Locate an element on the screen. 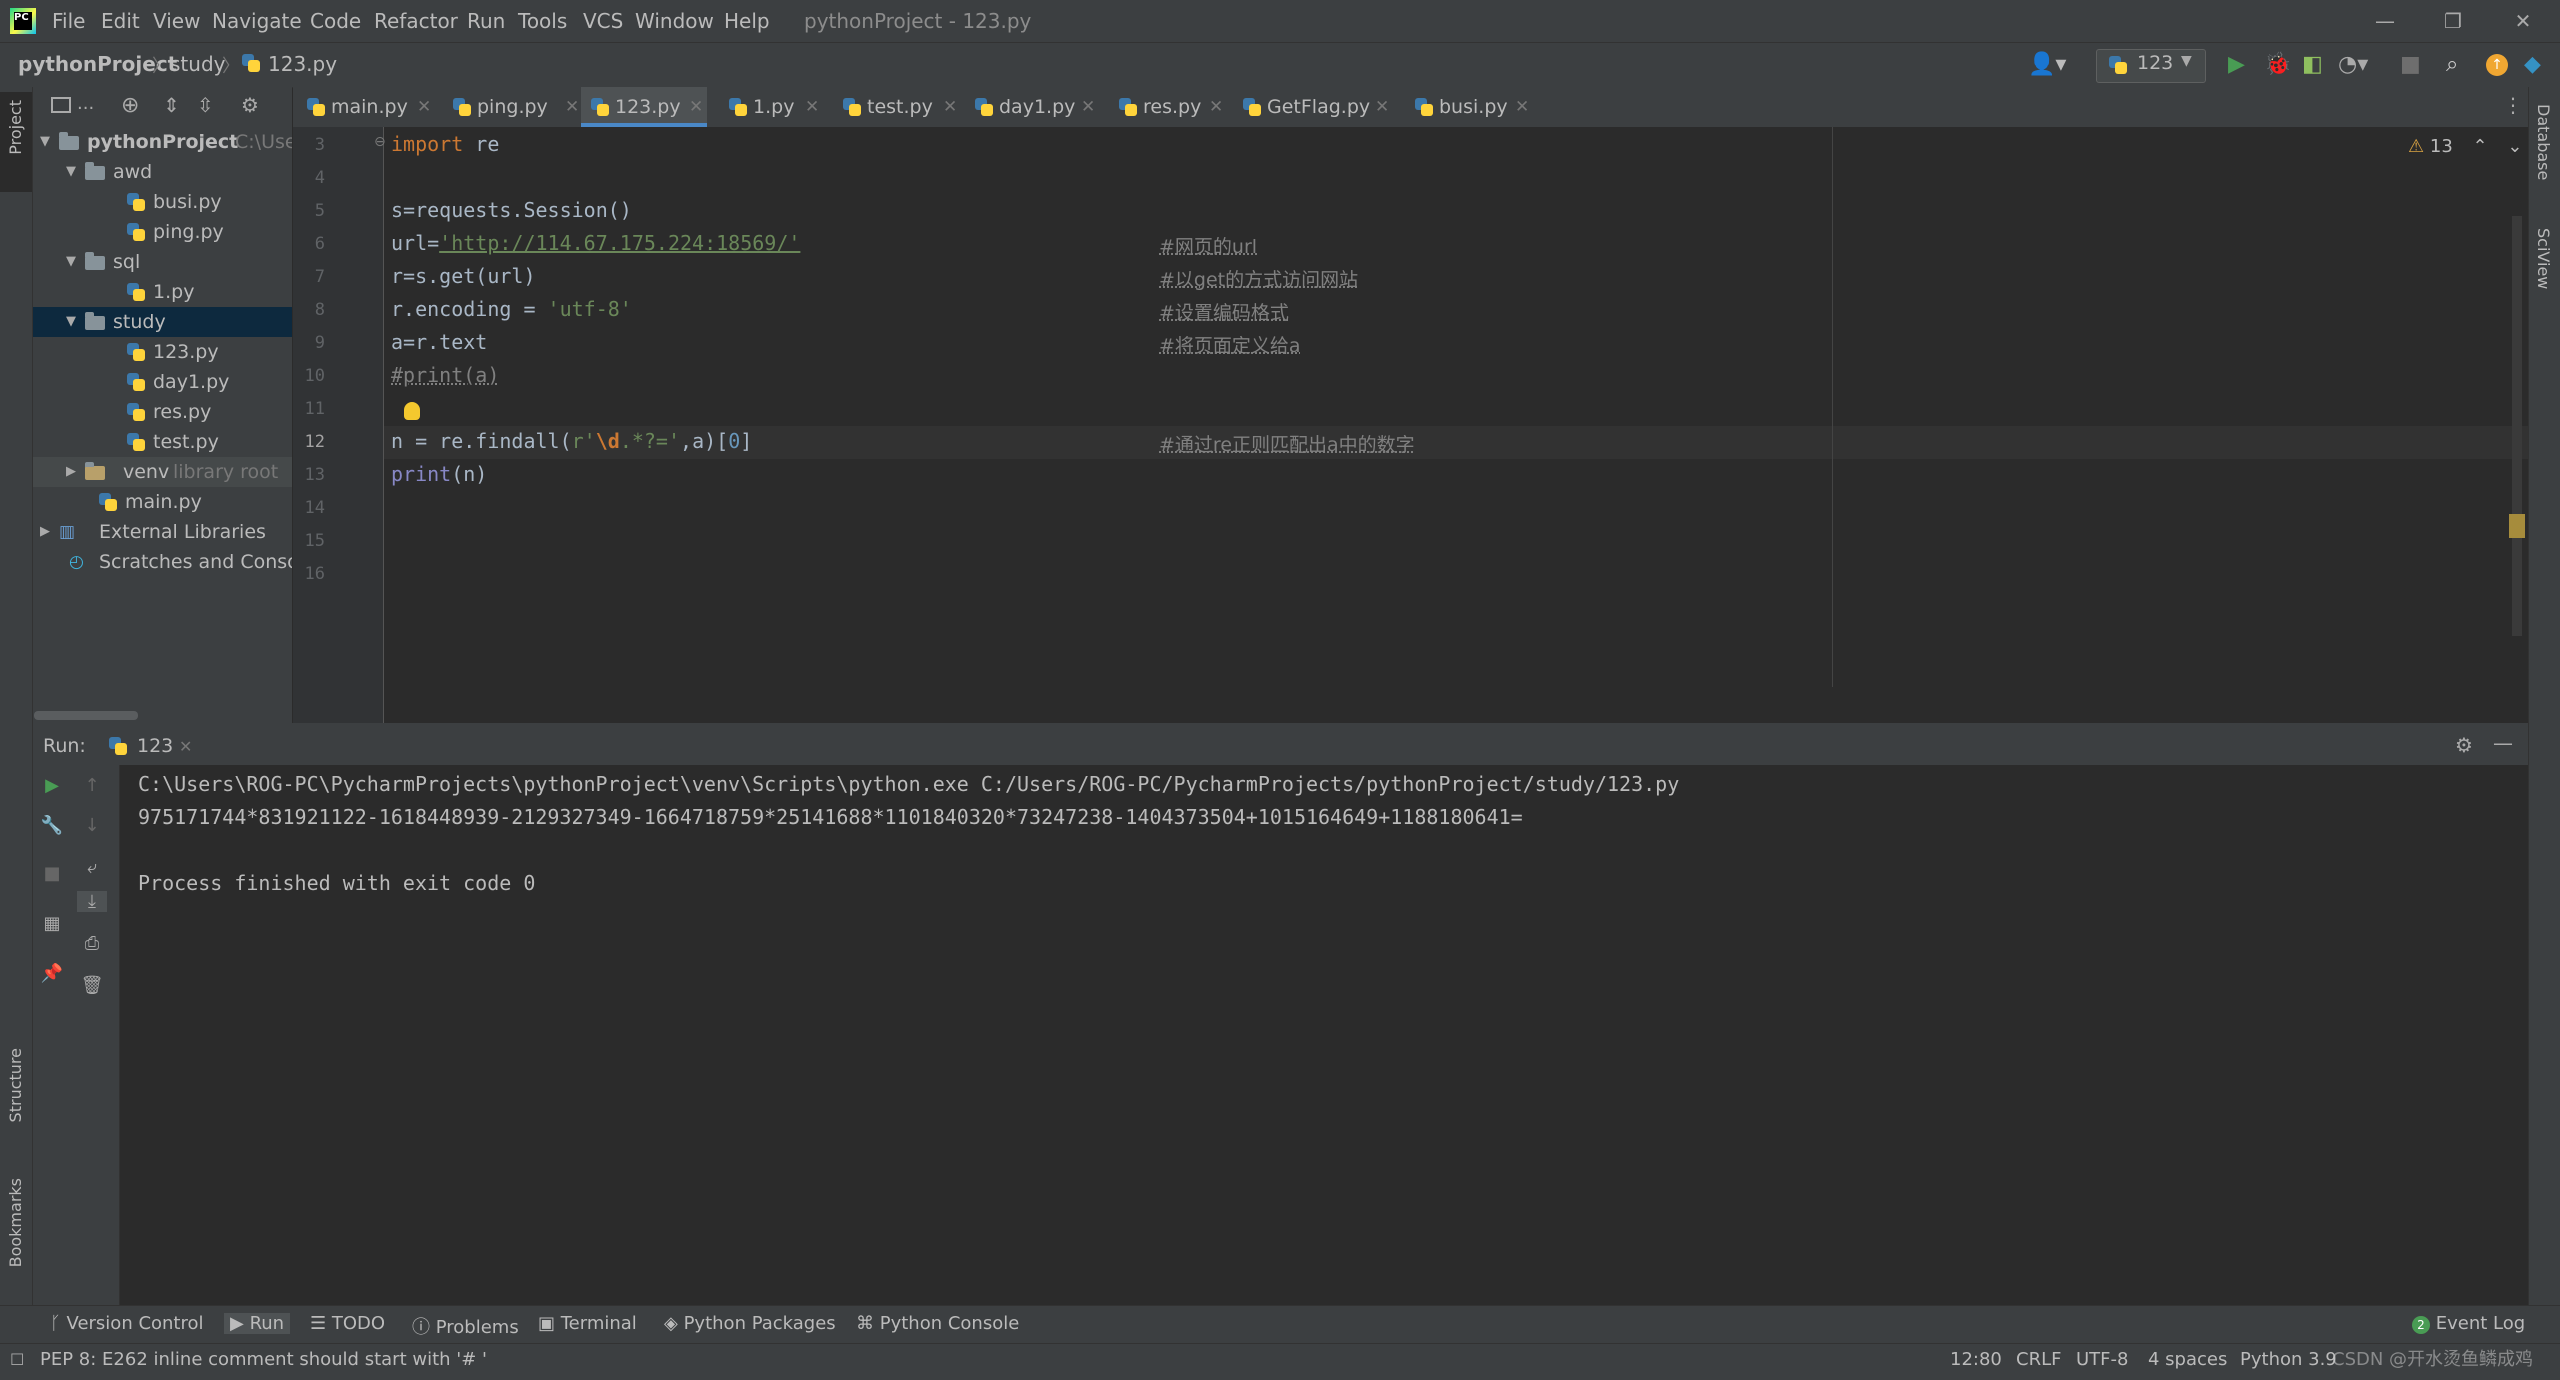 The image size is (2560, 1380). view-mode-icon is located at coordinates (61, 105).